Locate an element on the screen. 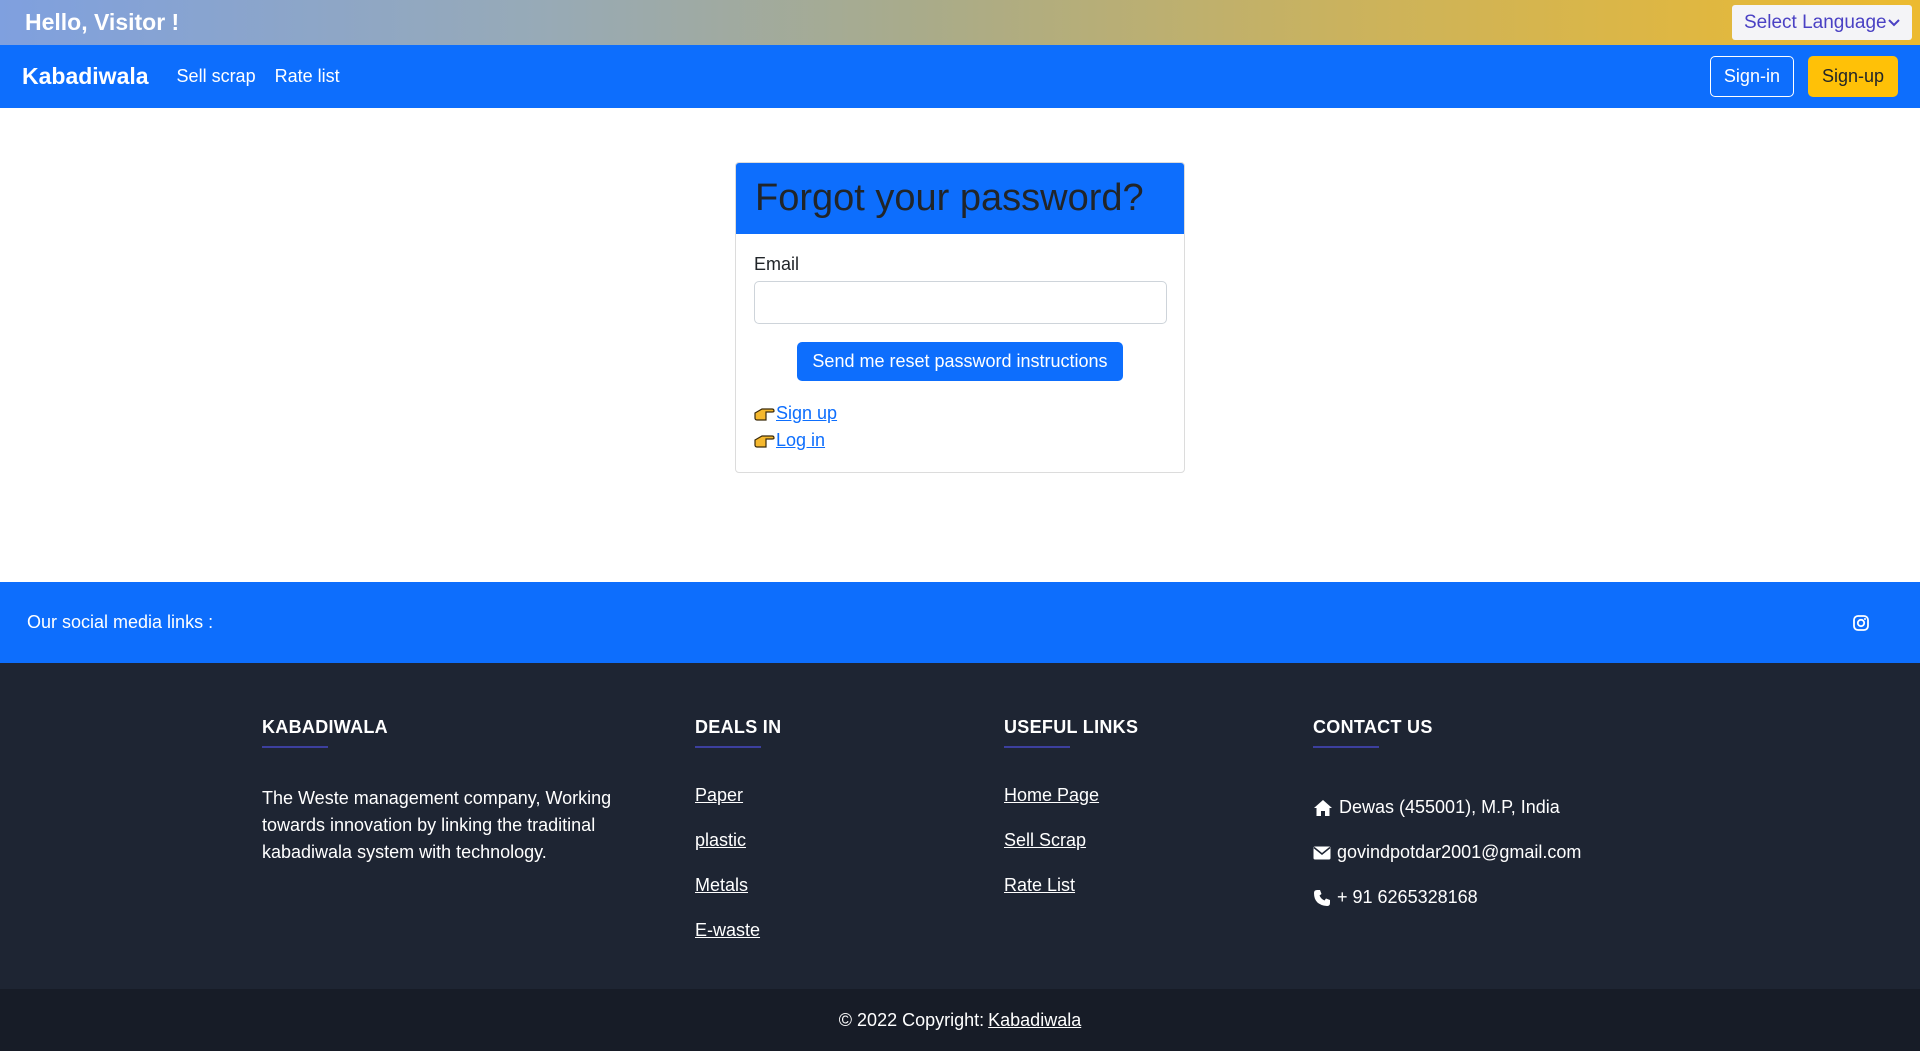 This screenshot has height=1052, width=1920. deals-link-plastic: plastic is located at coordinates (795, 852).